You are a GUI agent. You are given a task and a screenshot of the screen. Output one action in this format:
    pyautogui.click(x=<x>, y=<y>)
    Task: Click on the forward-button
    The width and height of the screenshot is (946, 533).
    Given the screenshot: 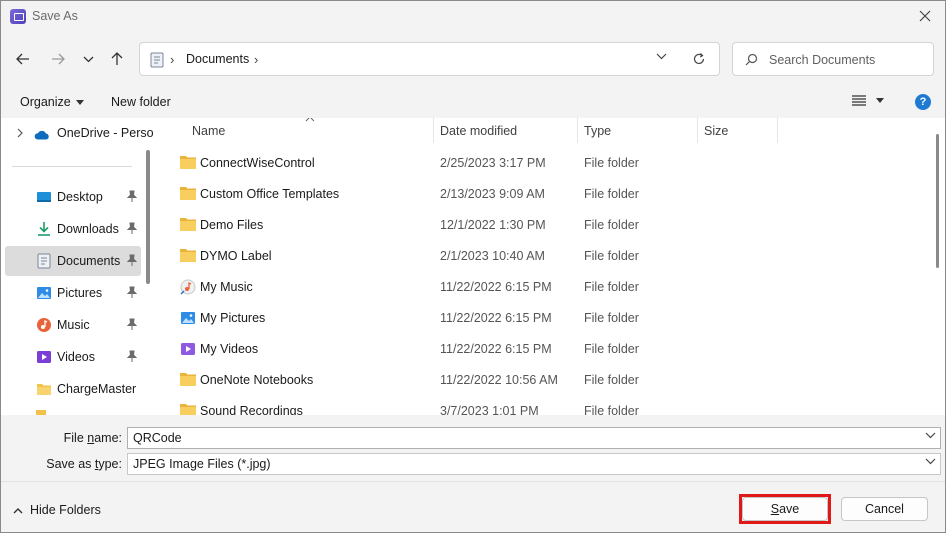 What is the action you would take?
    pyautogui.click(x=58, y=59)
    